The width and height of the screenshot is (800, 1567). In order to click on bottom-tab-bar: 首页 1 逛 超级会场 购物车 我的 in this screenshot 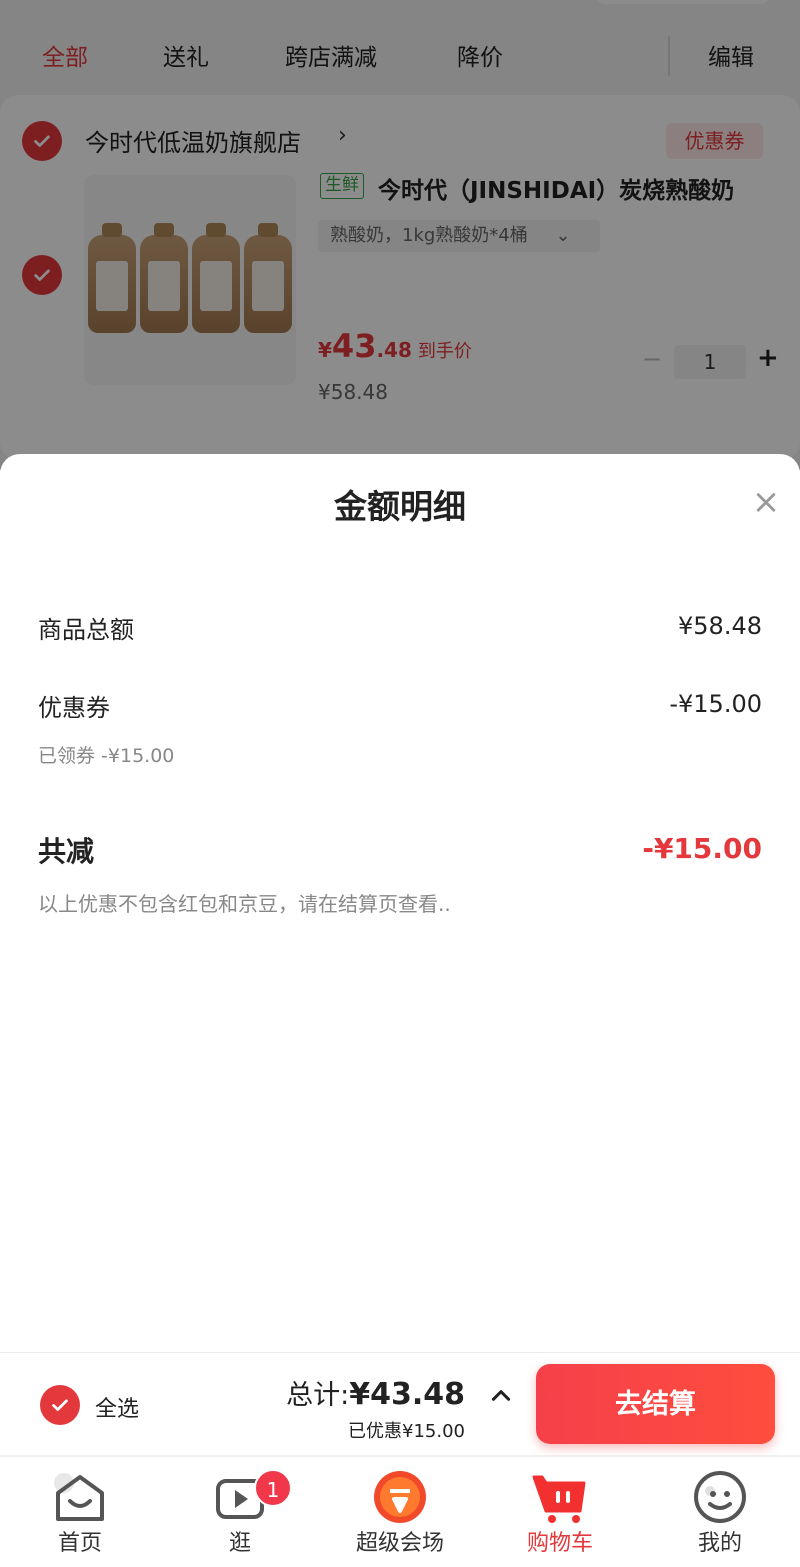, I will do `click(400, 1511)`.